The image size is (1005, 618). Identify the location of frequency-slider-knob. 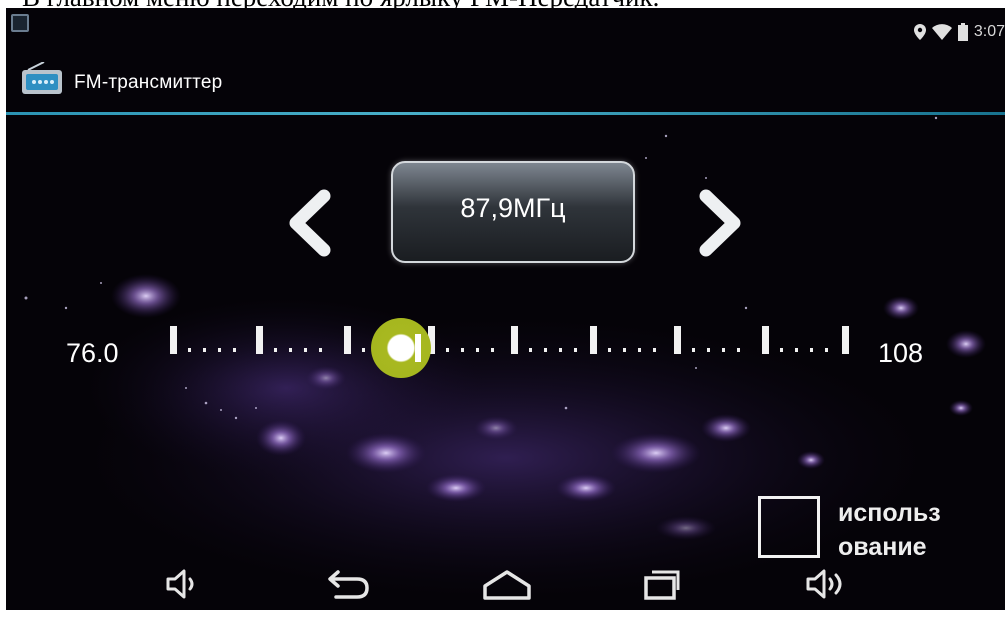
(401, 348).